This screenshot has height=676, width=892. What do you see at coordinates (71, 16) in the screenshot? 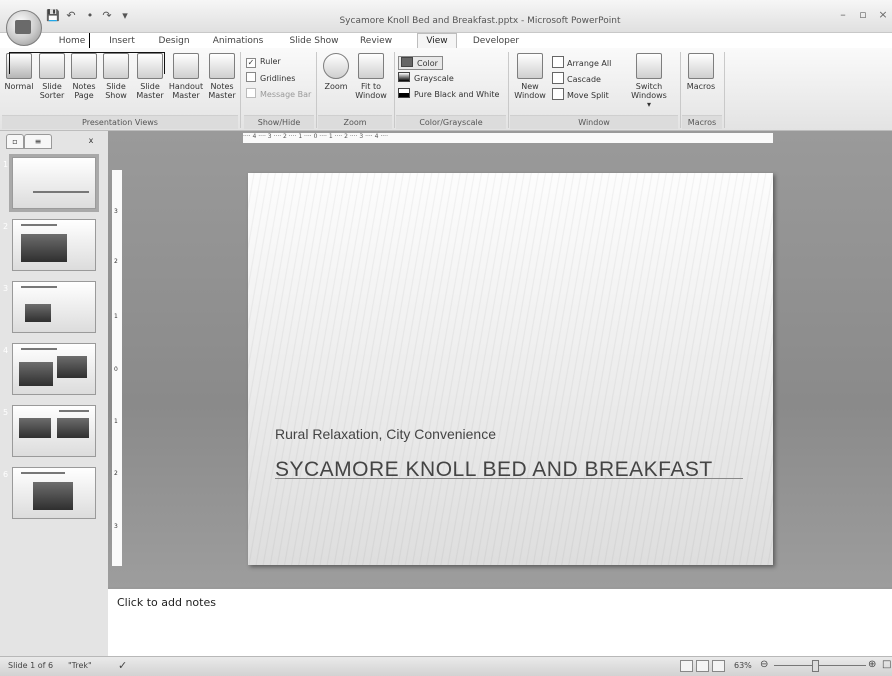
I see `undo-icon: ↶` at bounding box center [71, 16].